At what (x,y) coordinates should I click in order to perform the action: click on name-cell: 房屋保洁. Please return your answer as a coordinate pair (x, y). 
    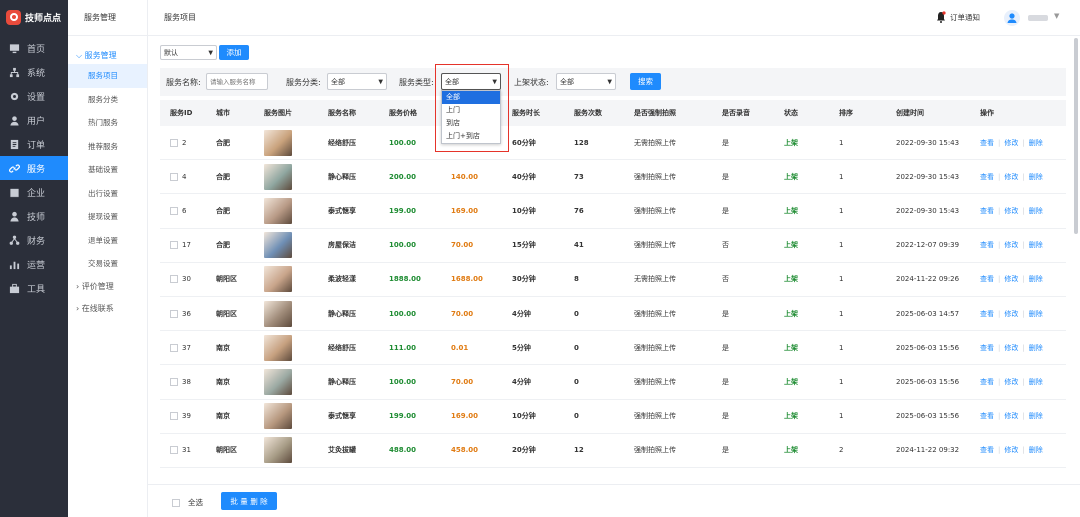
    Looking at the image, I should click on (342, 245).